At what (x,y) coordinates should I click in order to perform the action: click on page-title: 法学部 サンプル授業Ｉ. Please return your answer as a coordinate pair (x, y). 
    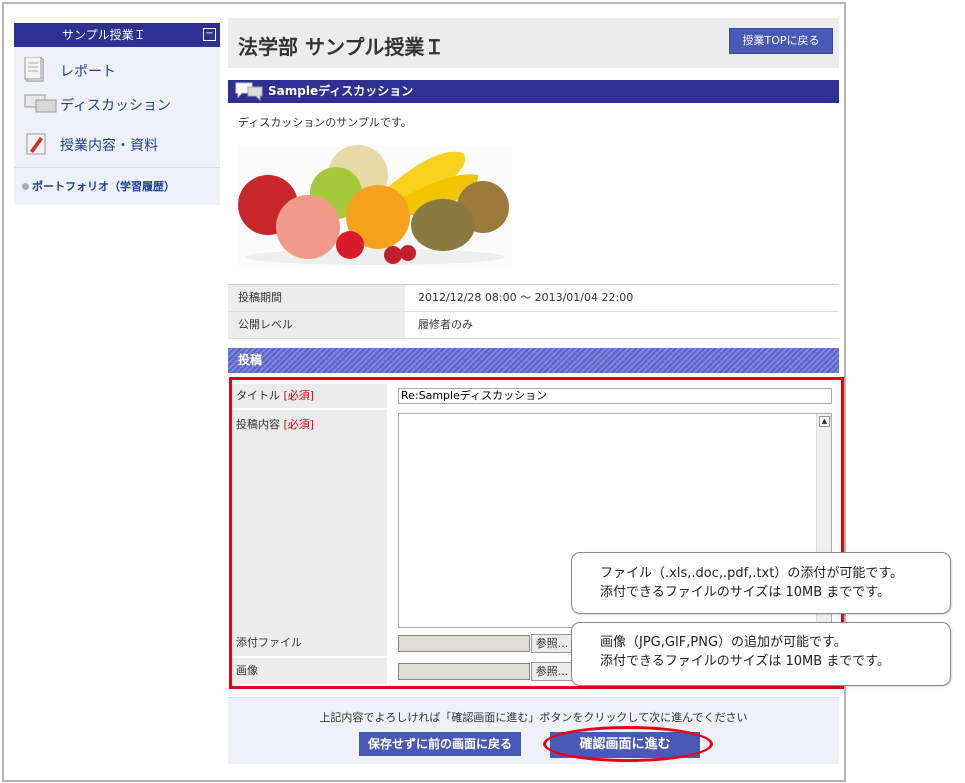
    Looking at the image, I should click on (341, 47).